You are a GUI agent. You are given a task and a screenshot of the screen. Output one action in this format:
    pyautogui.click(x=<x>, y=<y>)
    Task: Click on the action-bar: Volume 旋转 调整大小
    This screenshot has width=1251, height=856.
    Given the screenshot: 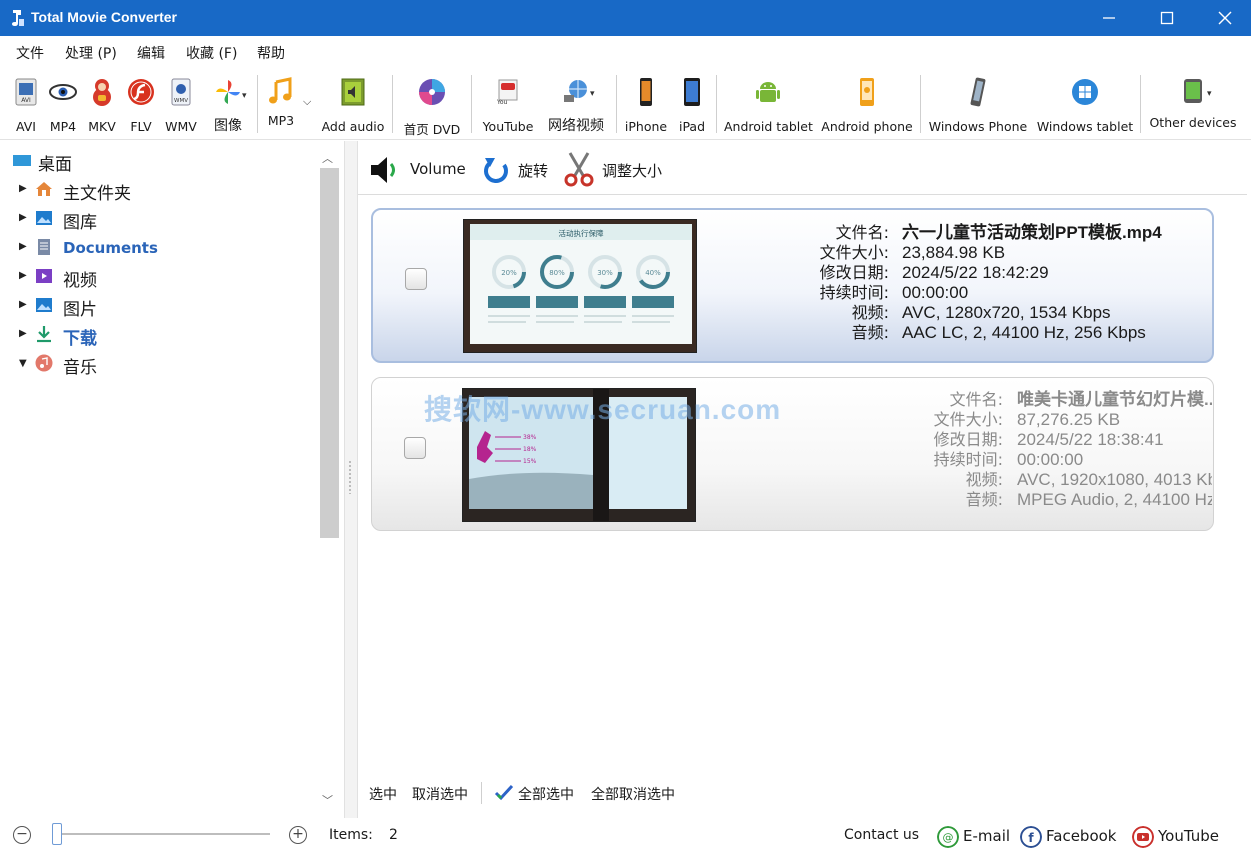 What is the action you would take?
    pyautogui.click(x=802, y=169)
    